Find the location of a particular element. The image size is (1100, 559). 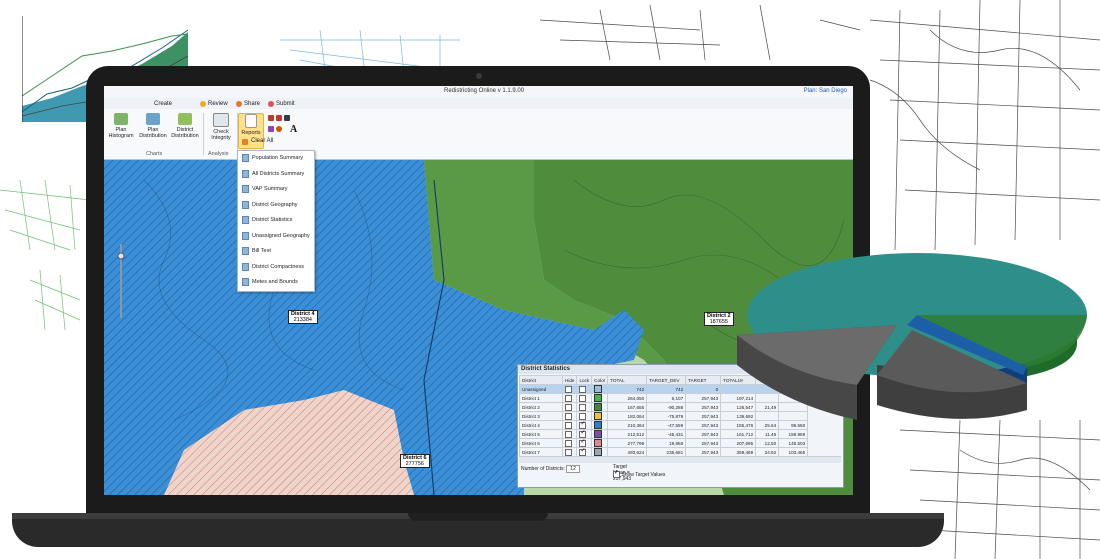

tab-share: Share is located at coordinates (248, 103).